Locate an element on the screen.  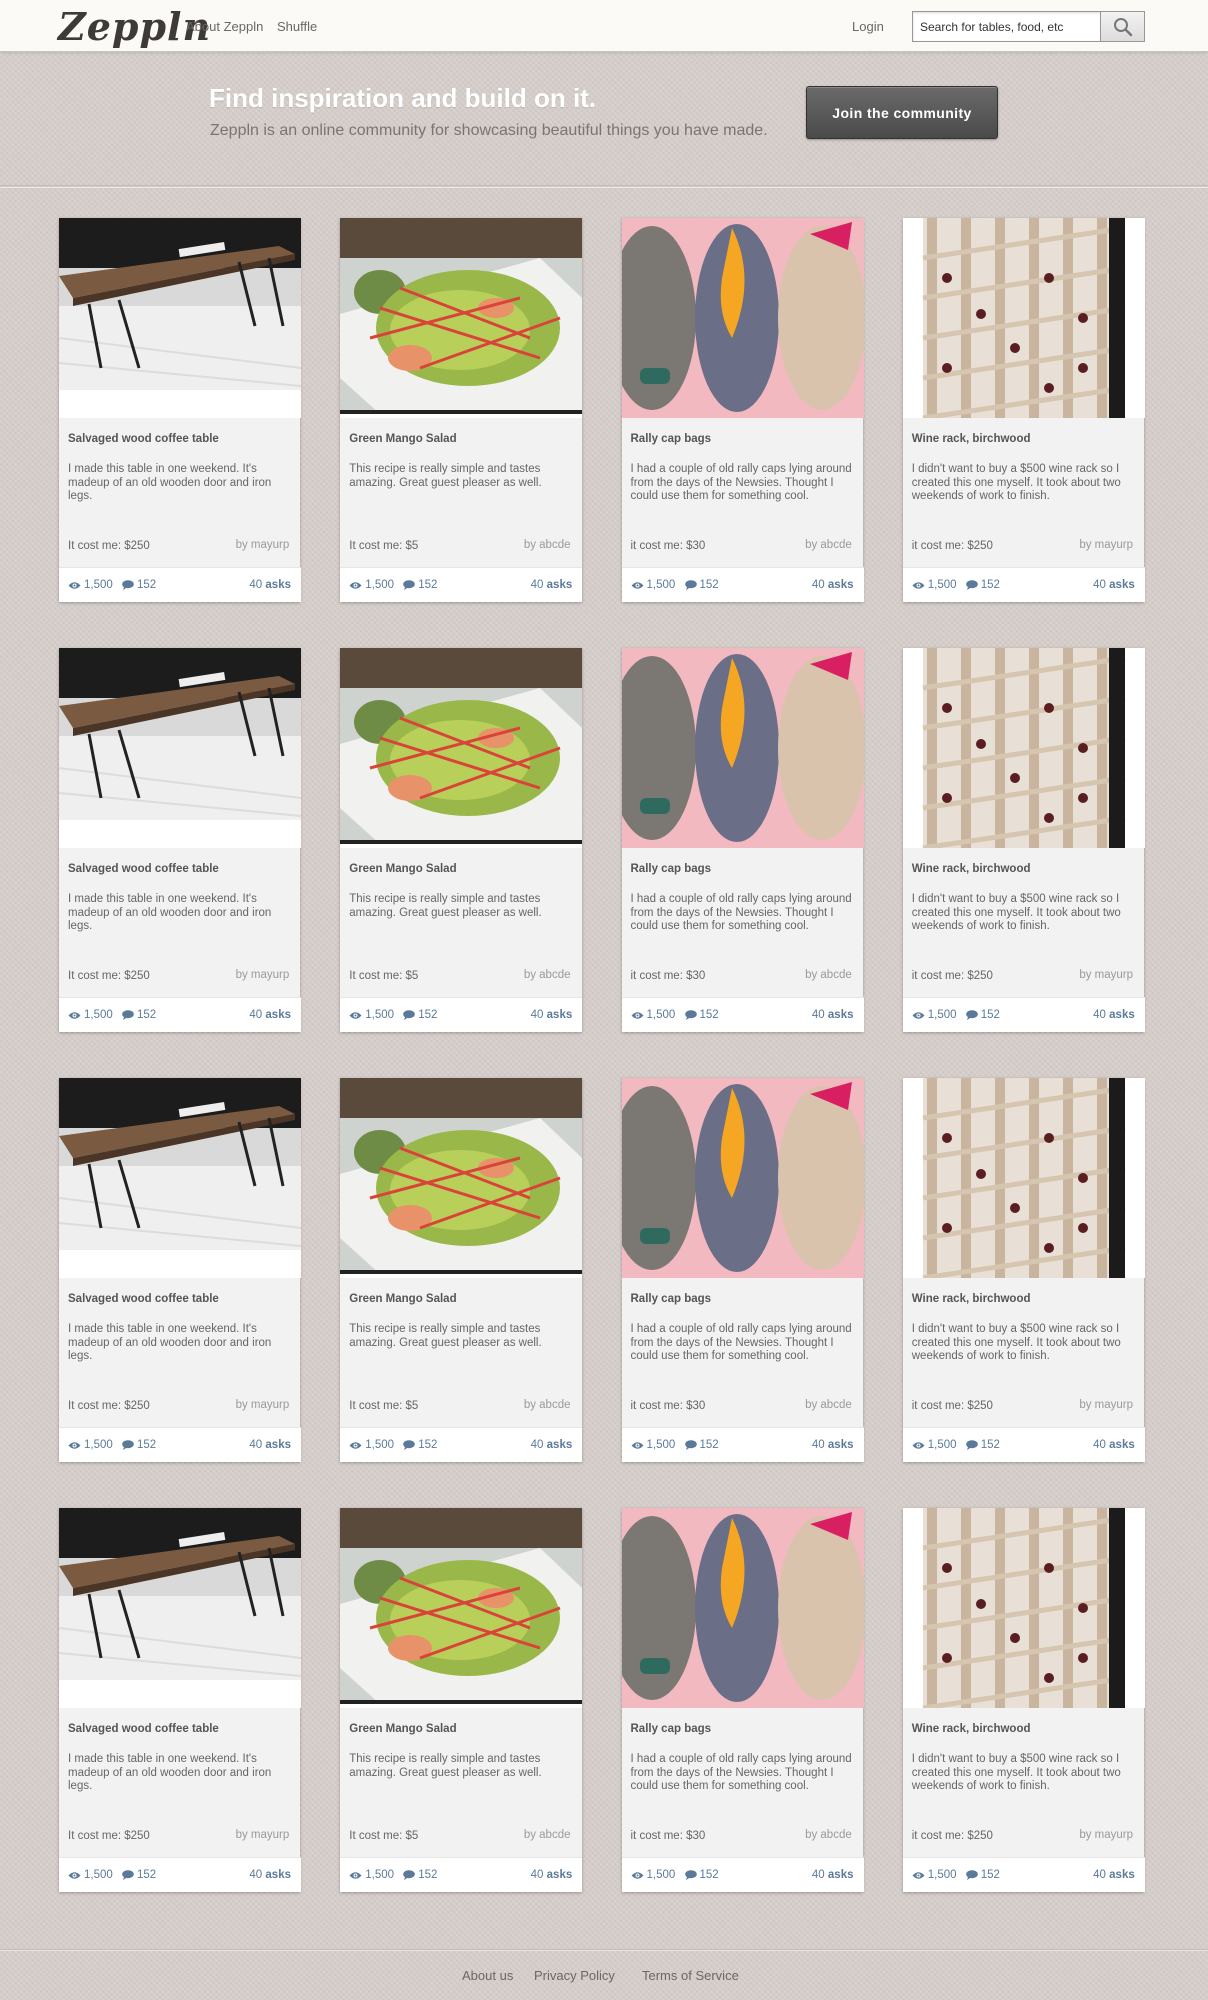
footer-about-link: About us is located at coordinates (487, 1975).